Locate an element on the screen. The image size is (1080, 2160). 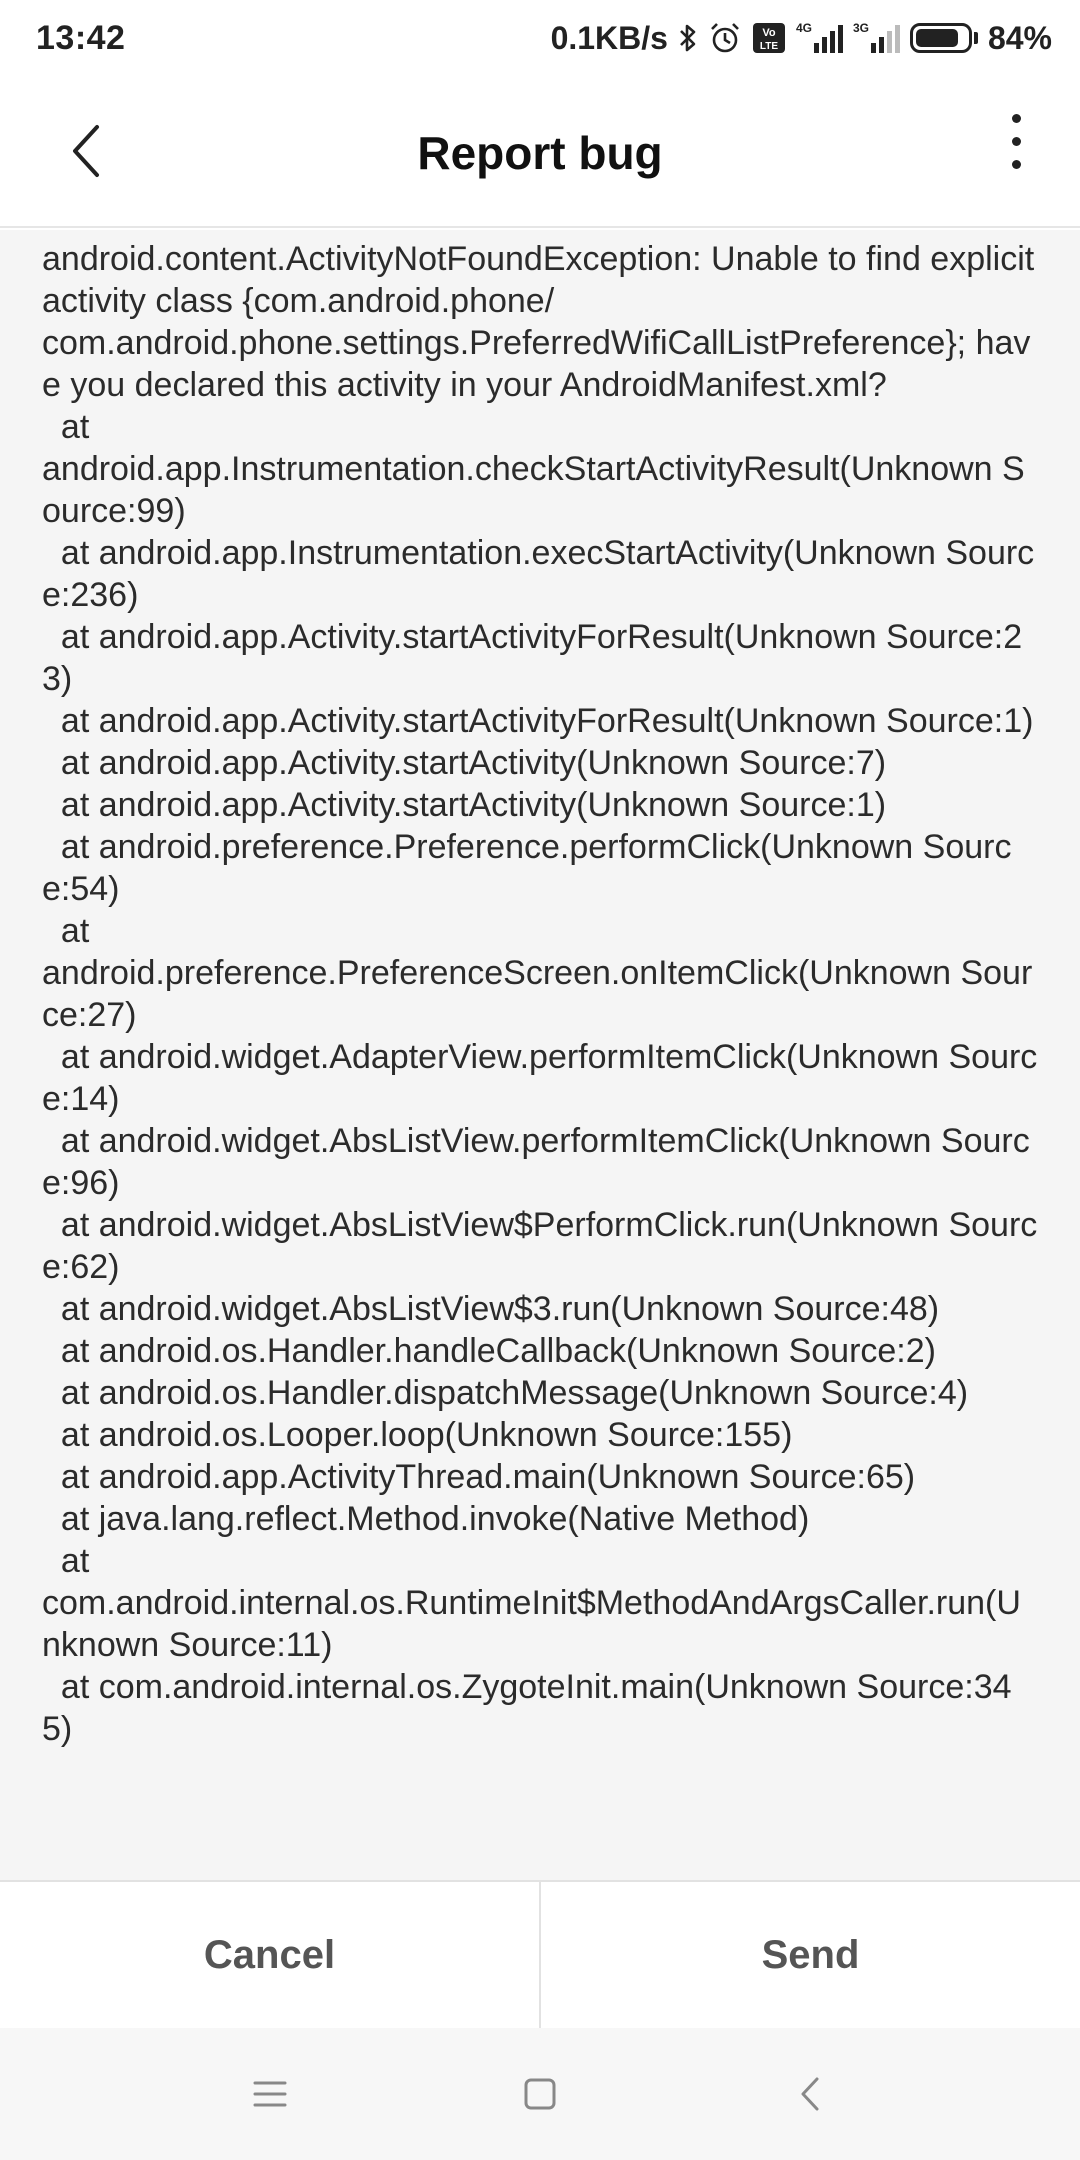
back-icon is located at coordinates (810, 2094).